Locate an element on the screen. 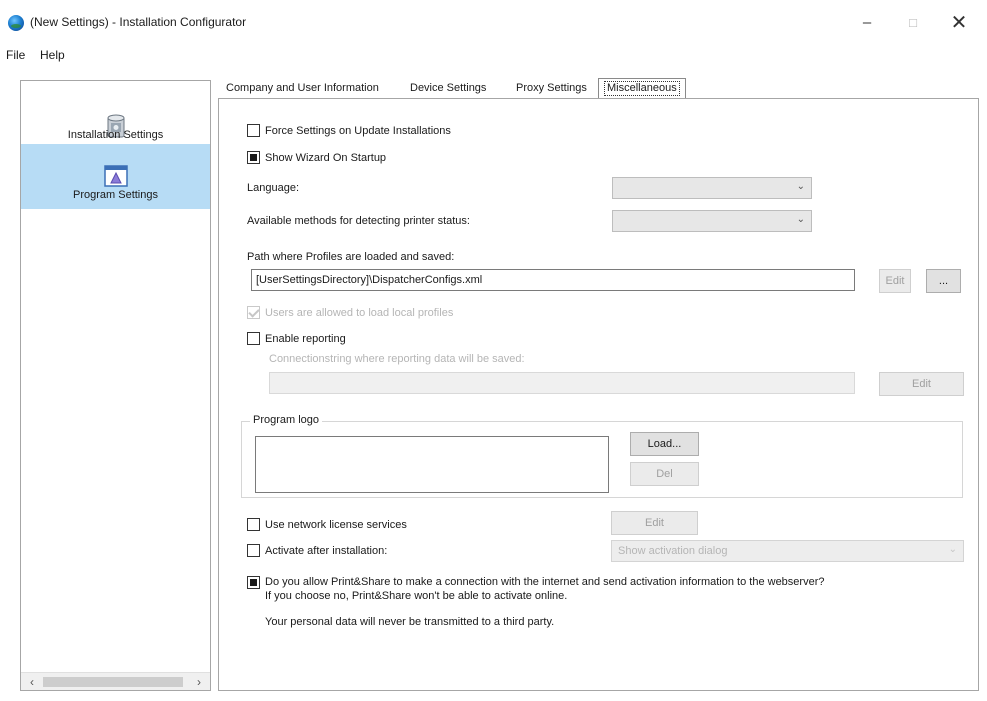  profiles-edit-button: Edit is located at coordinates (895, 281).